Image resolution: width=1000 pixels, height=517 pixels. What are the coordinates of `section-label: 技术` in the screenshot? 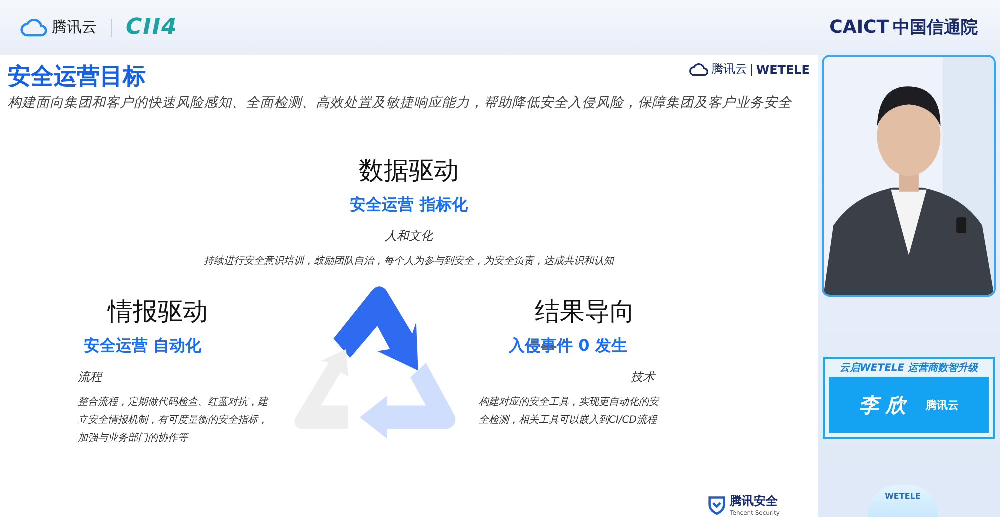 It's located at (643, 377).